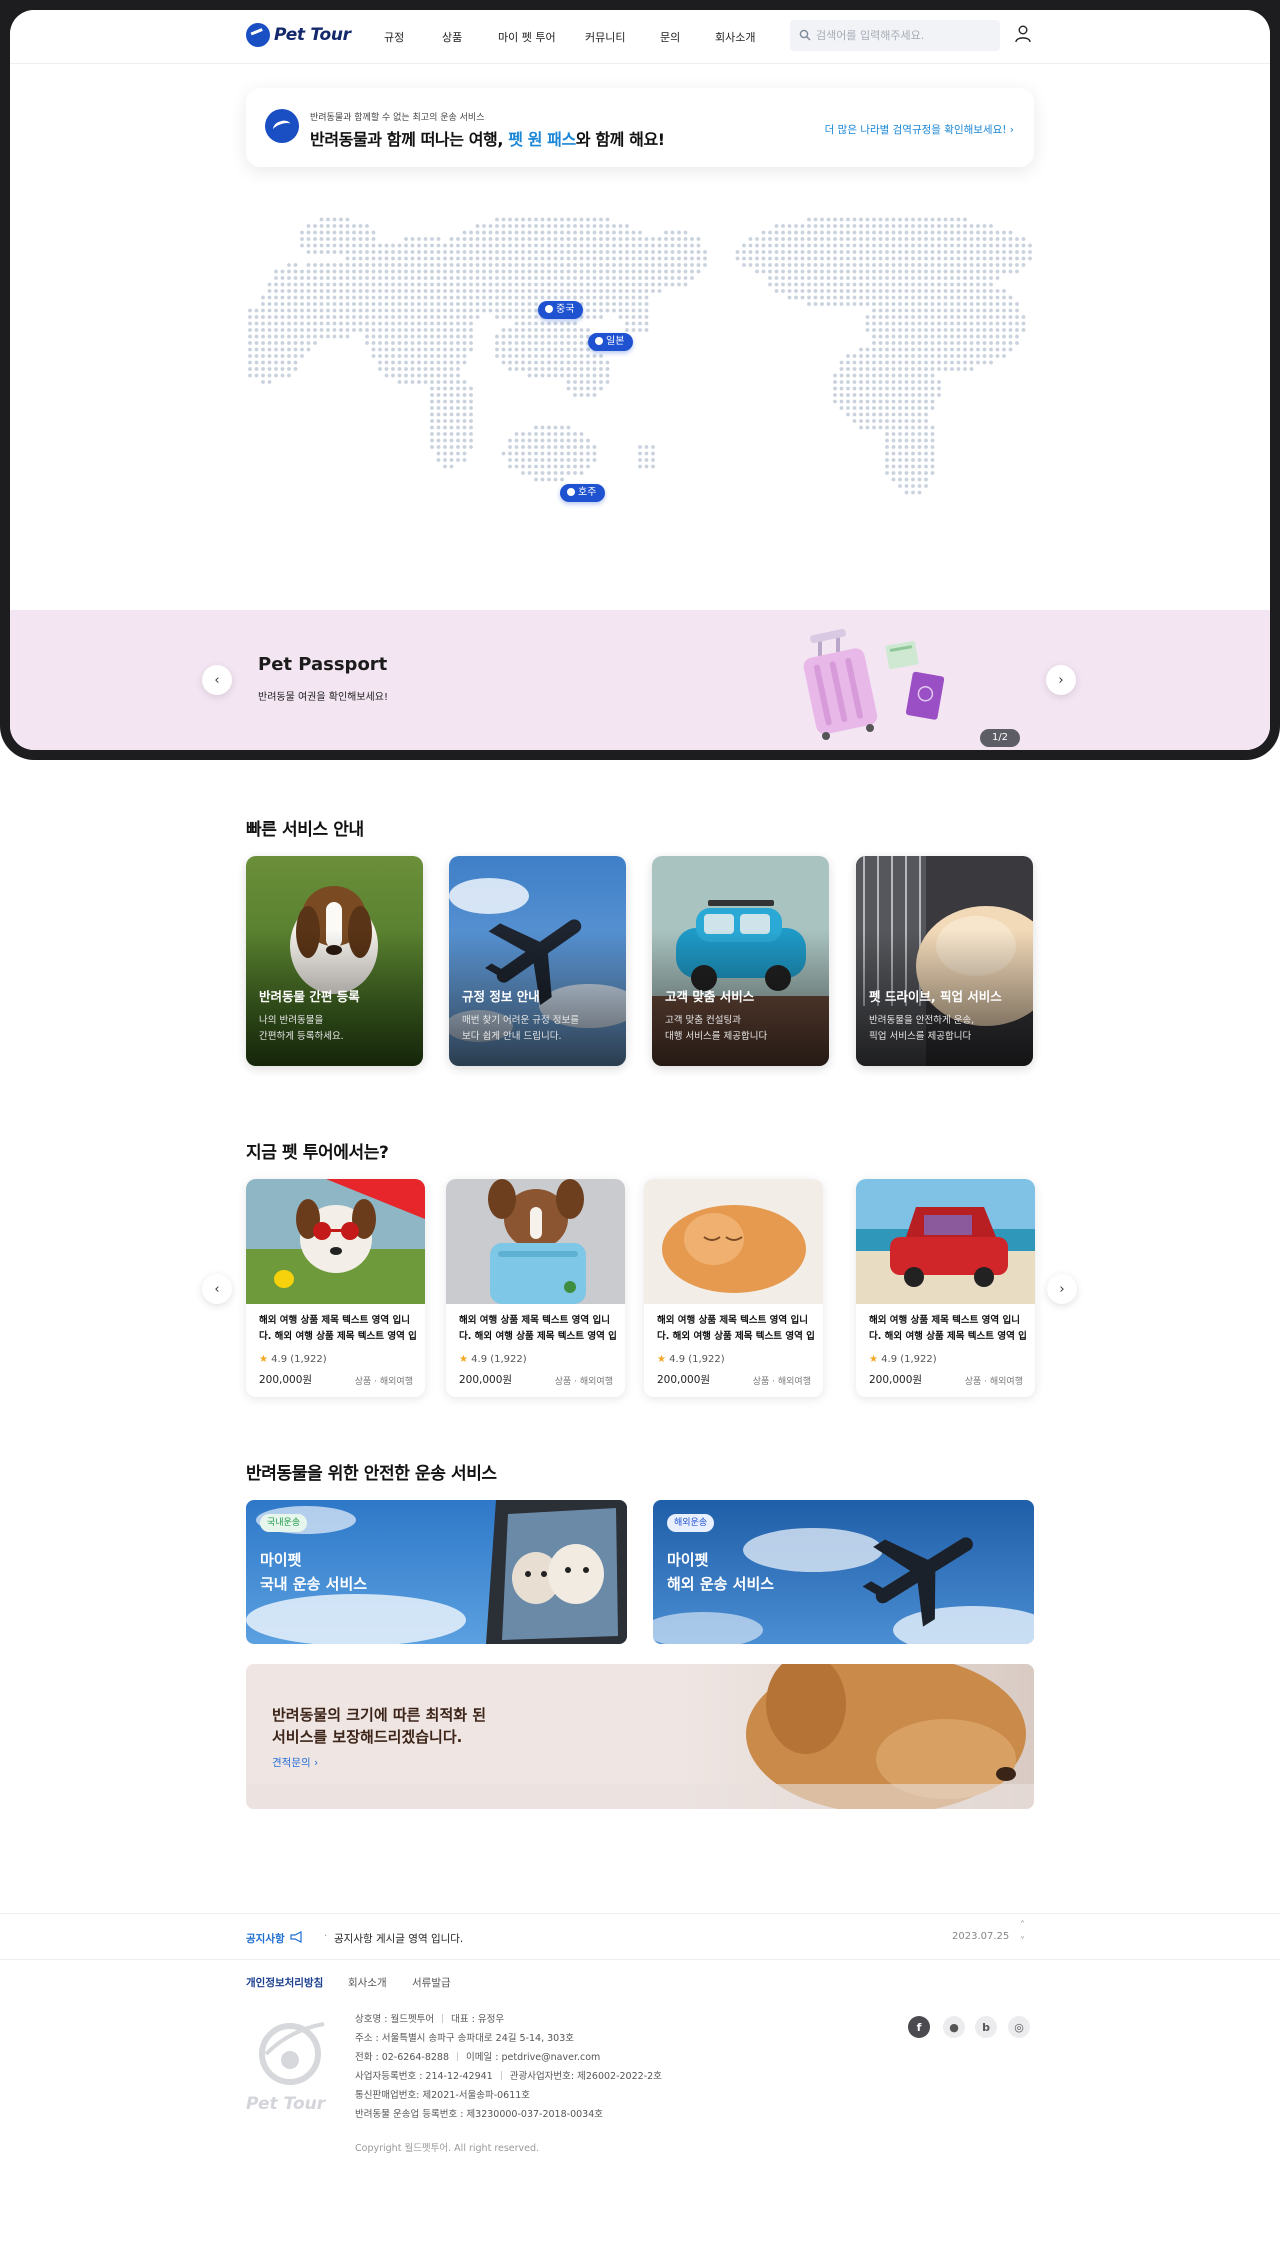  I want to click on dog-sunglasses-photo, so click(335, 1241).